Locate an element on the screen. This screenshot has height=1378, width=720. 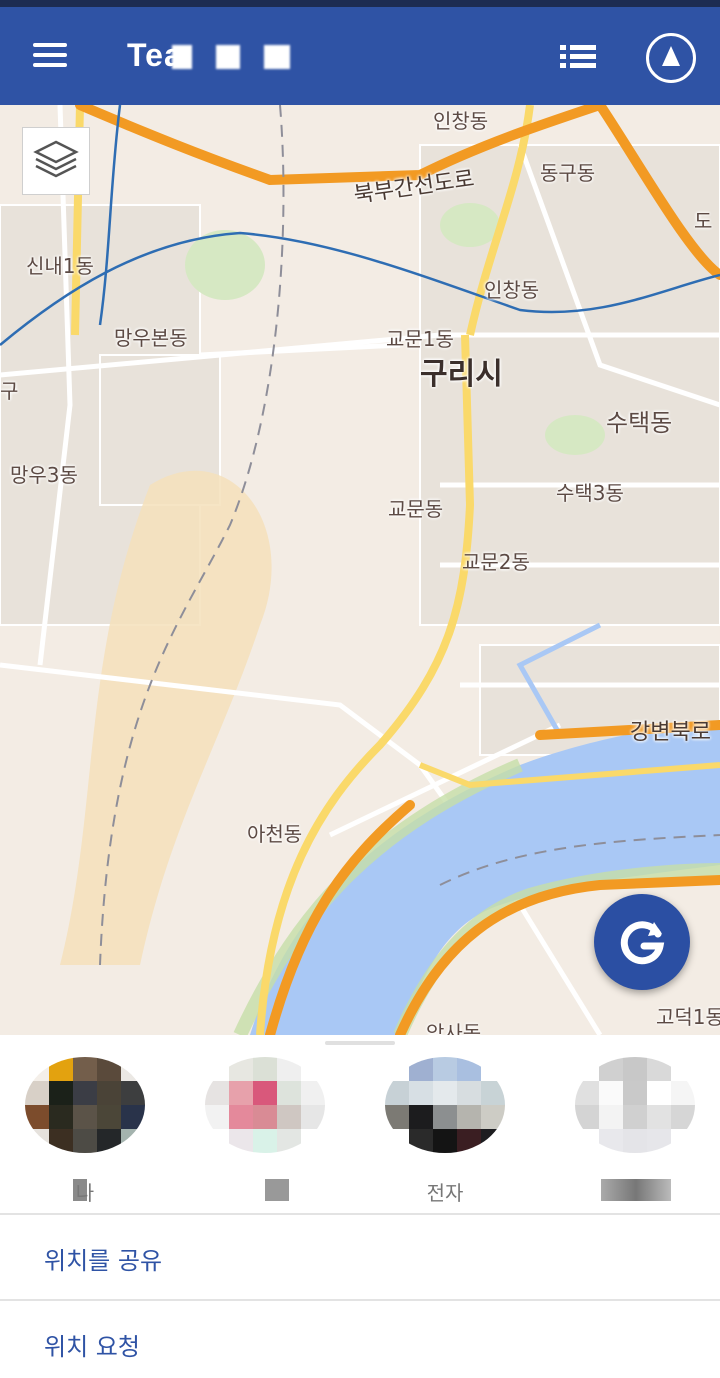
layers-icon is located at coordinates (56, 161).